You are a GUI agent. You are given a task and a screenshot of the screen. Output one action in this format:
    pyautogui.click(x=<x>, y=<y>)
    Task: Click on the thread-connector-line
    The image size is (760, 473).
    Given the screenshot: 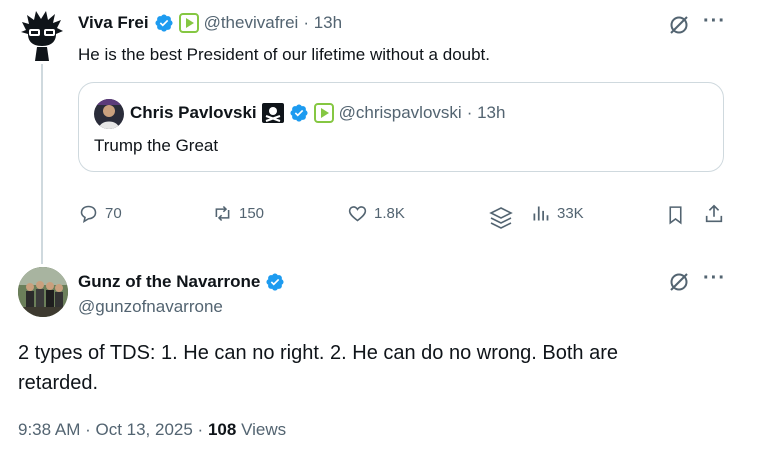 What is the action you would take?
    pyautogui.click(x=42, y=164)
    